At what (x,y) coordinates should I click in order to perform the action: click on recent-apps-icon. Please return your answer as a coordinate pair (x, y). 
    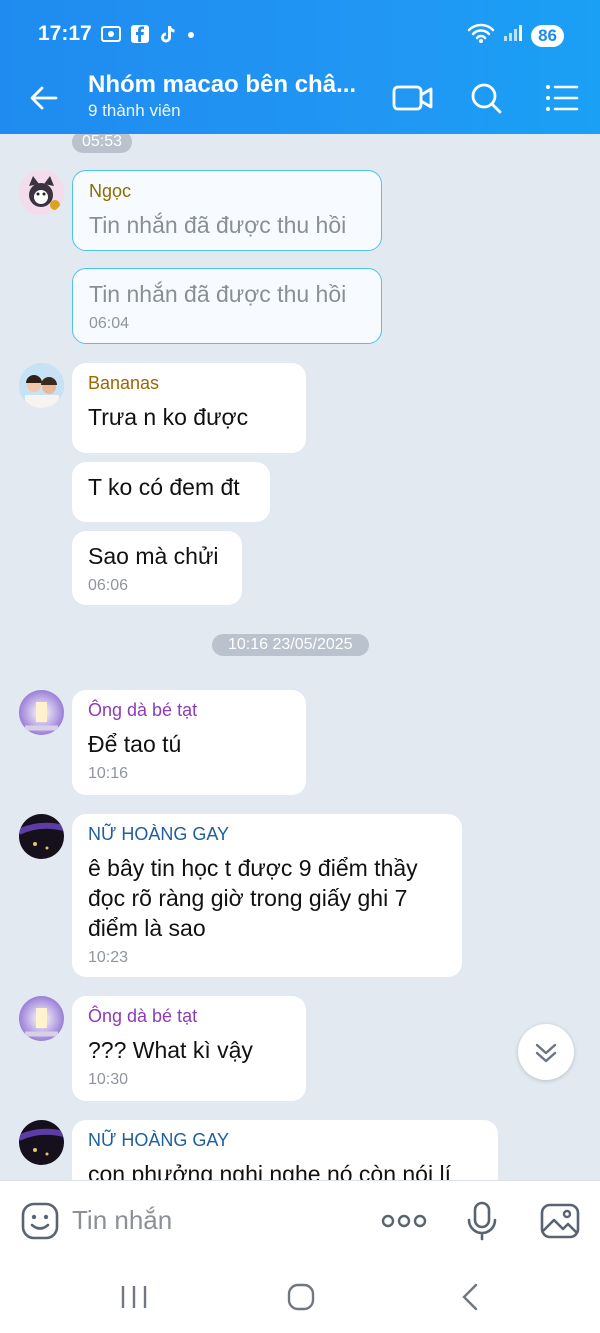
    Looking at the image, I should click on (134, 1299).